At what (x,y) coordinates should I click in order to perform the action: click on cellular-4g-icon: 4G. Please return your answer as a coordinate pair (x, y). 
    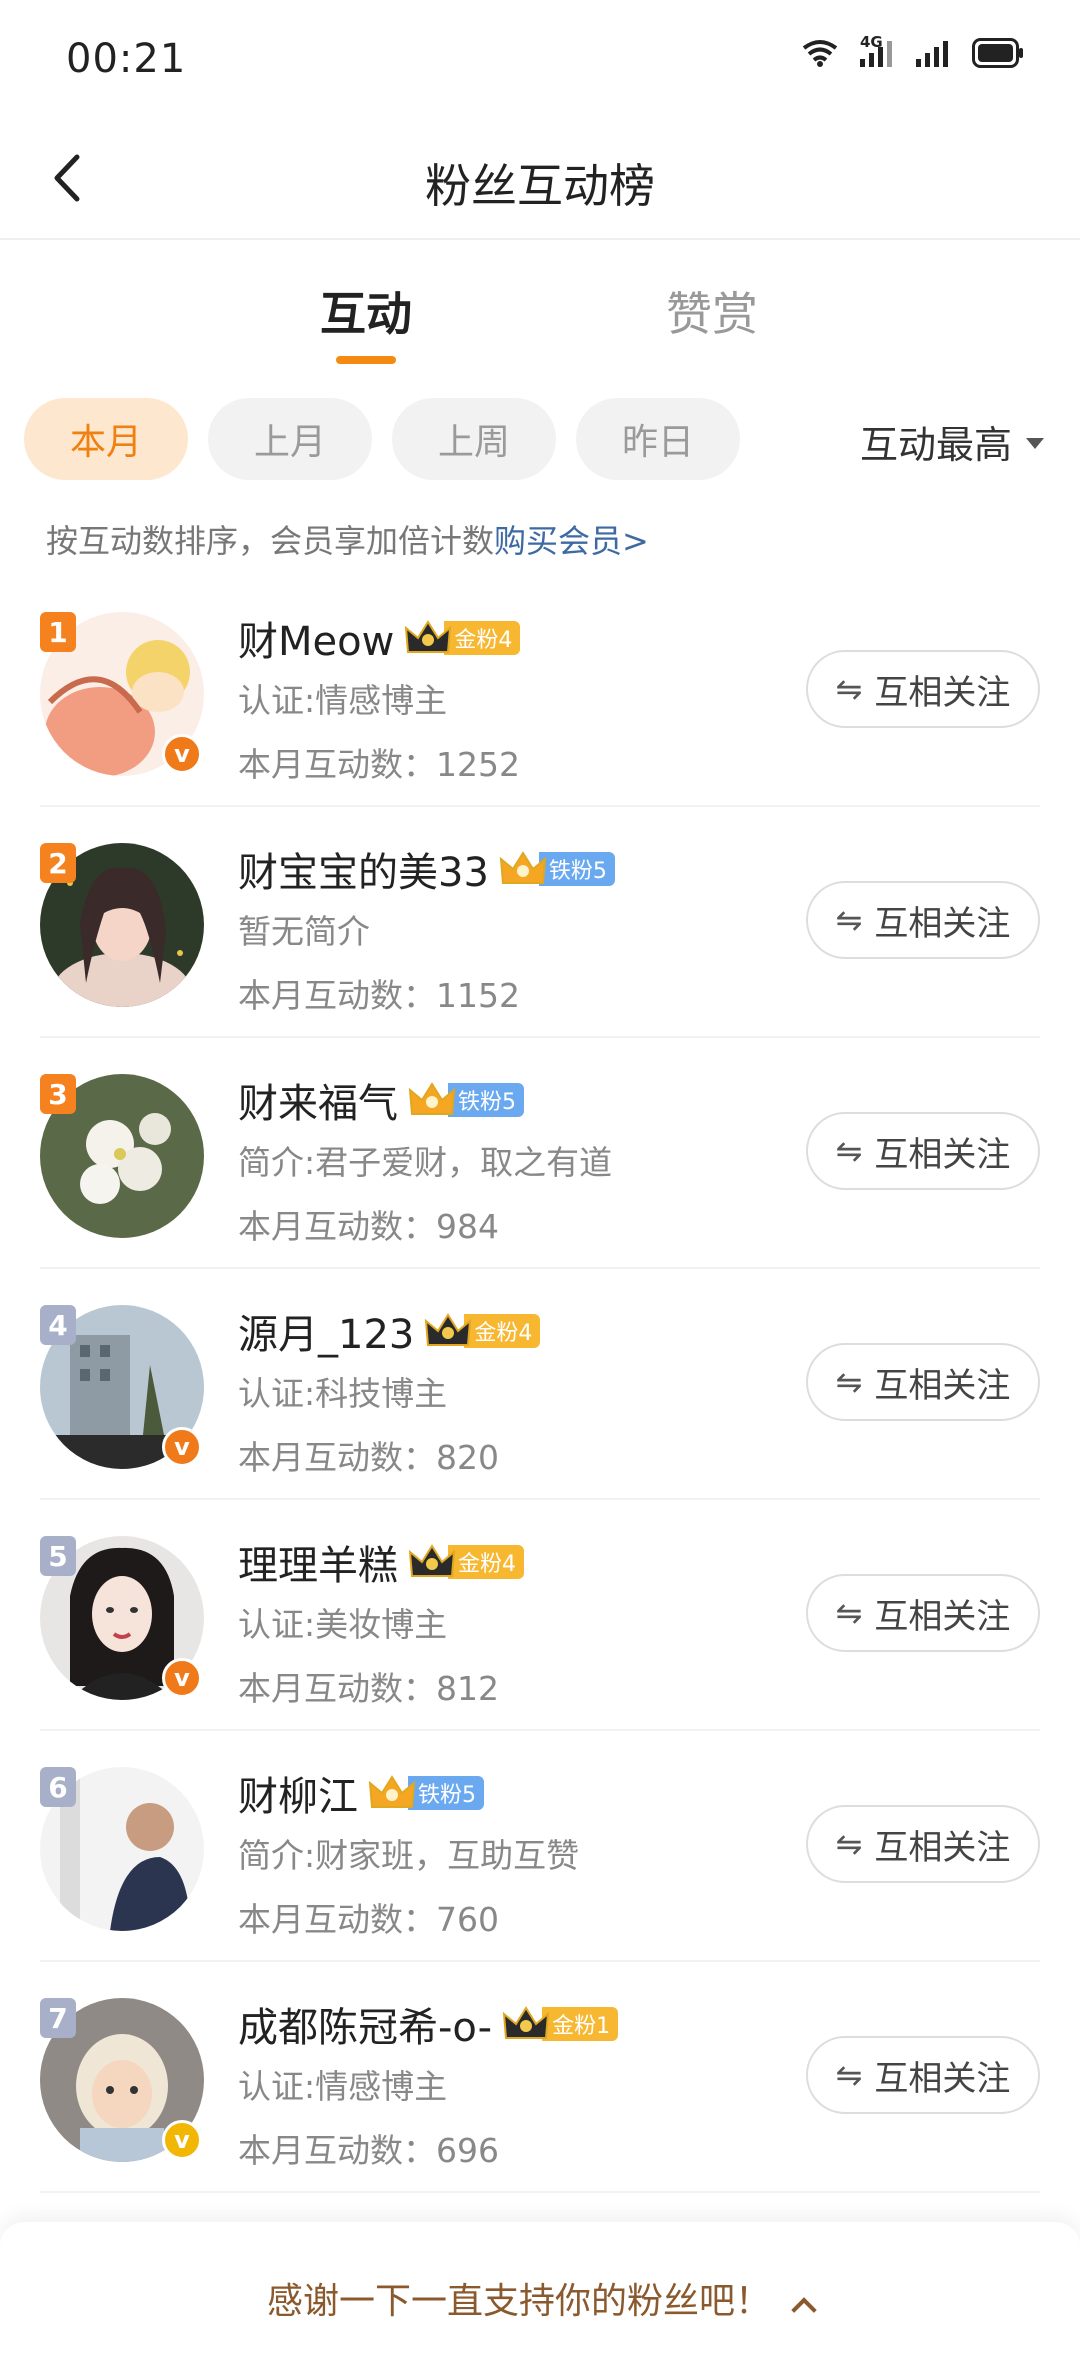
    Looking at the image, I should click on (877, 50).